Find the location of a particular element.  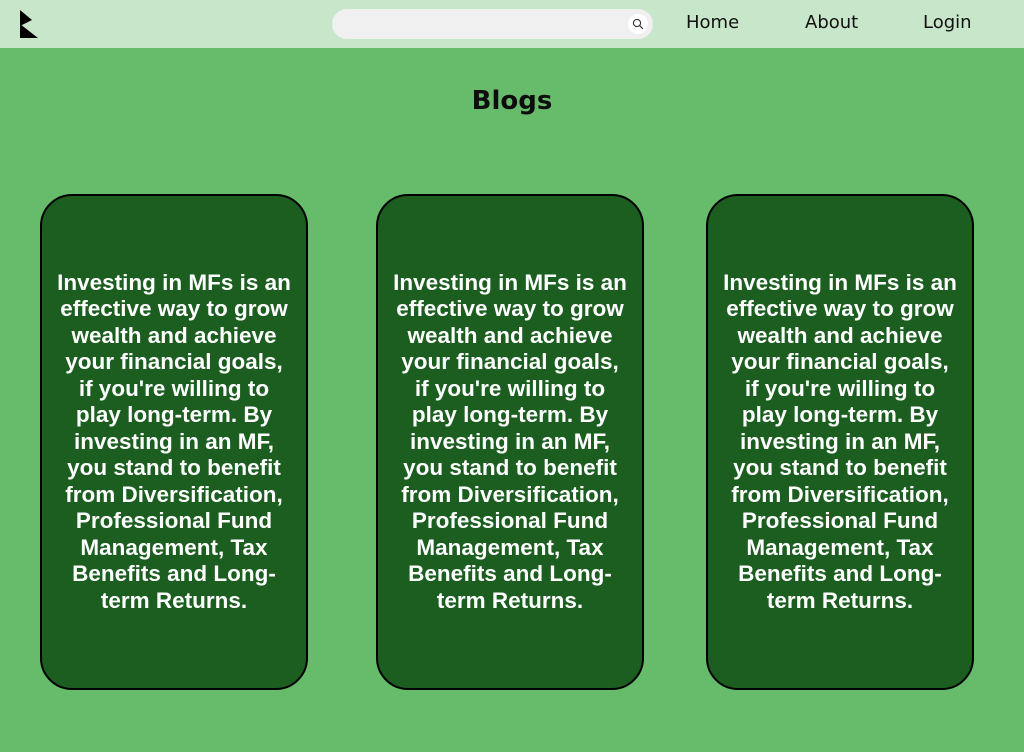

nav-link-home: Home is located at coordinates (712, 22).